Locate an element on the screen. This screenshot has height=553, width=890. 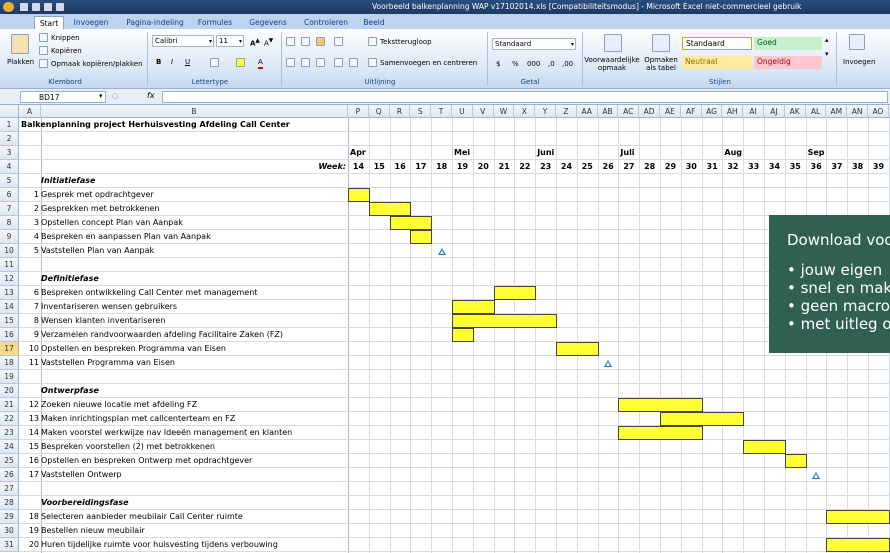
name-box: BD17 is located at coordinates (63, 97).